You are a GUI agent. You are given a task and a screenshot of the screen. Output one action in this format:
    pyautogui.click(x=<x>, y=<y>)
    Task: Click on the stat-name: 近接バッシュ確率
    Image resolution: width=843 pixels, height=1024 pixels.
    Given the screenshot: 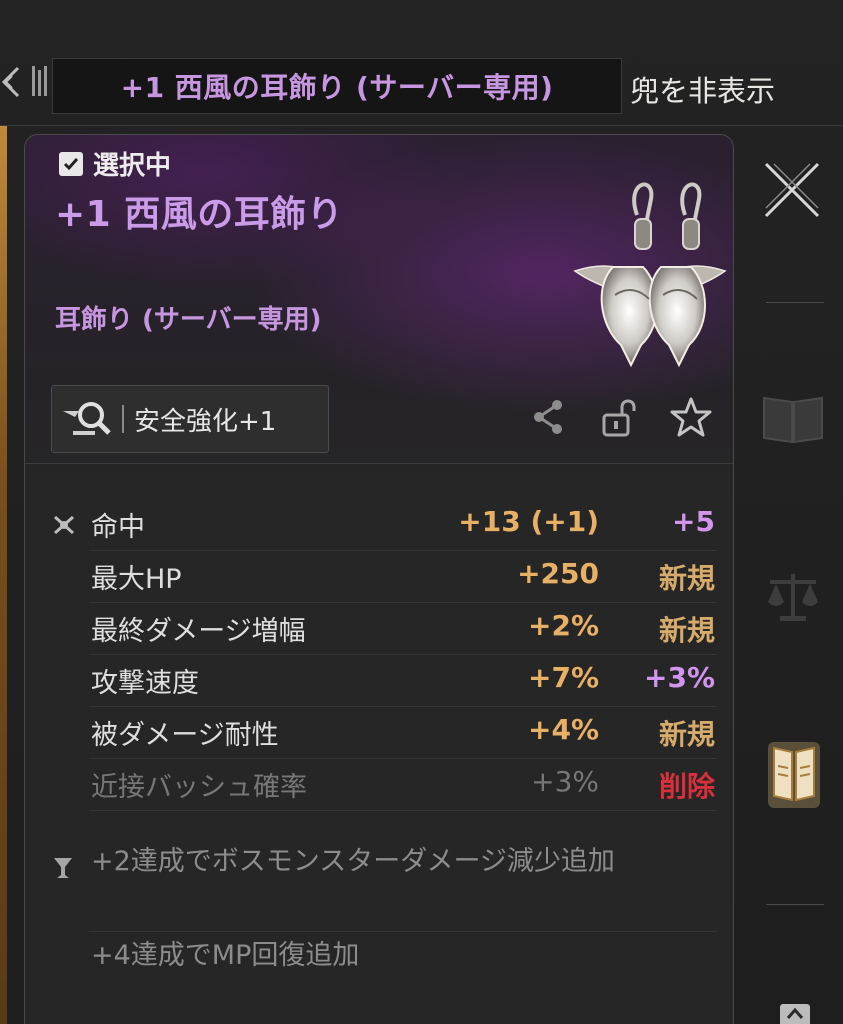 What is the action you would take?
    pyautogui.click(x=199, y=787)
    